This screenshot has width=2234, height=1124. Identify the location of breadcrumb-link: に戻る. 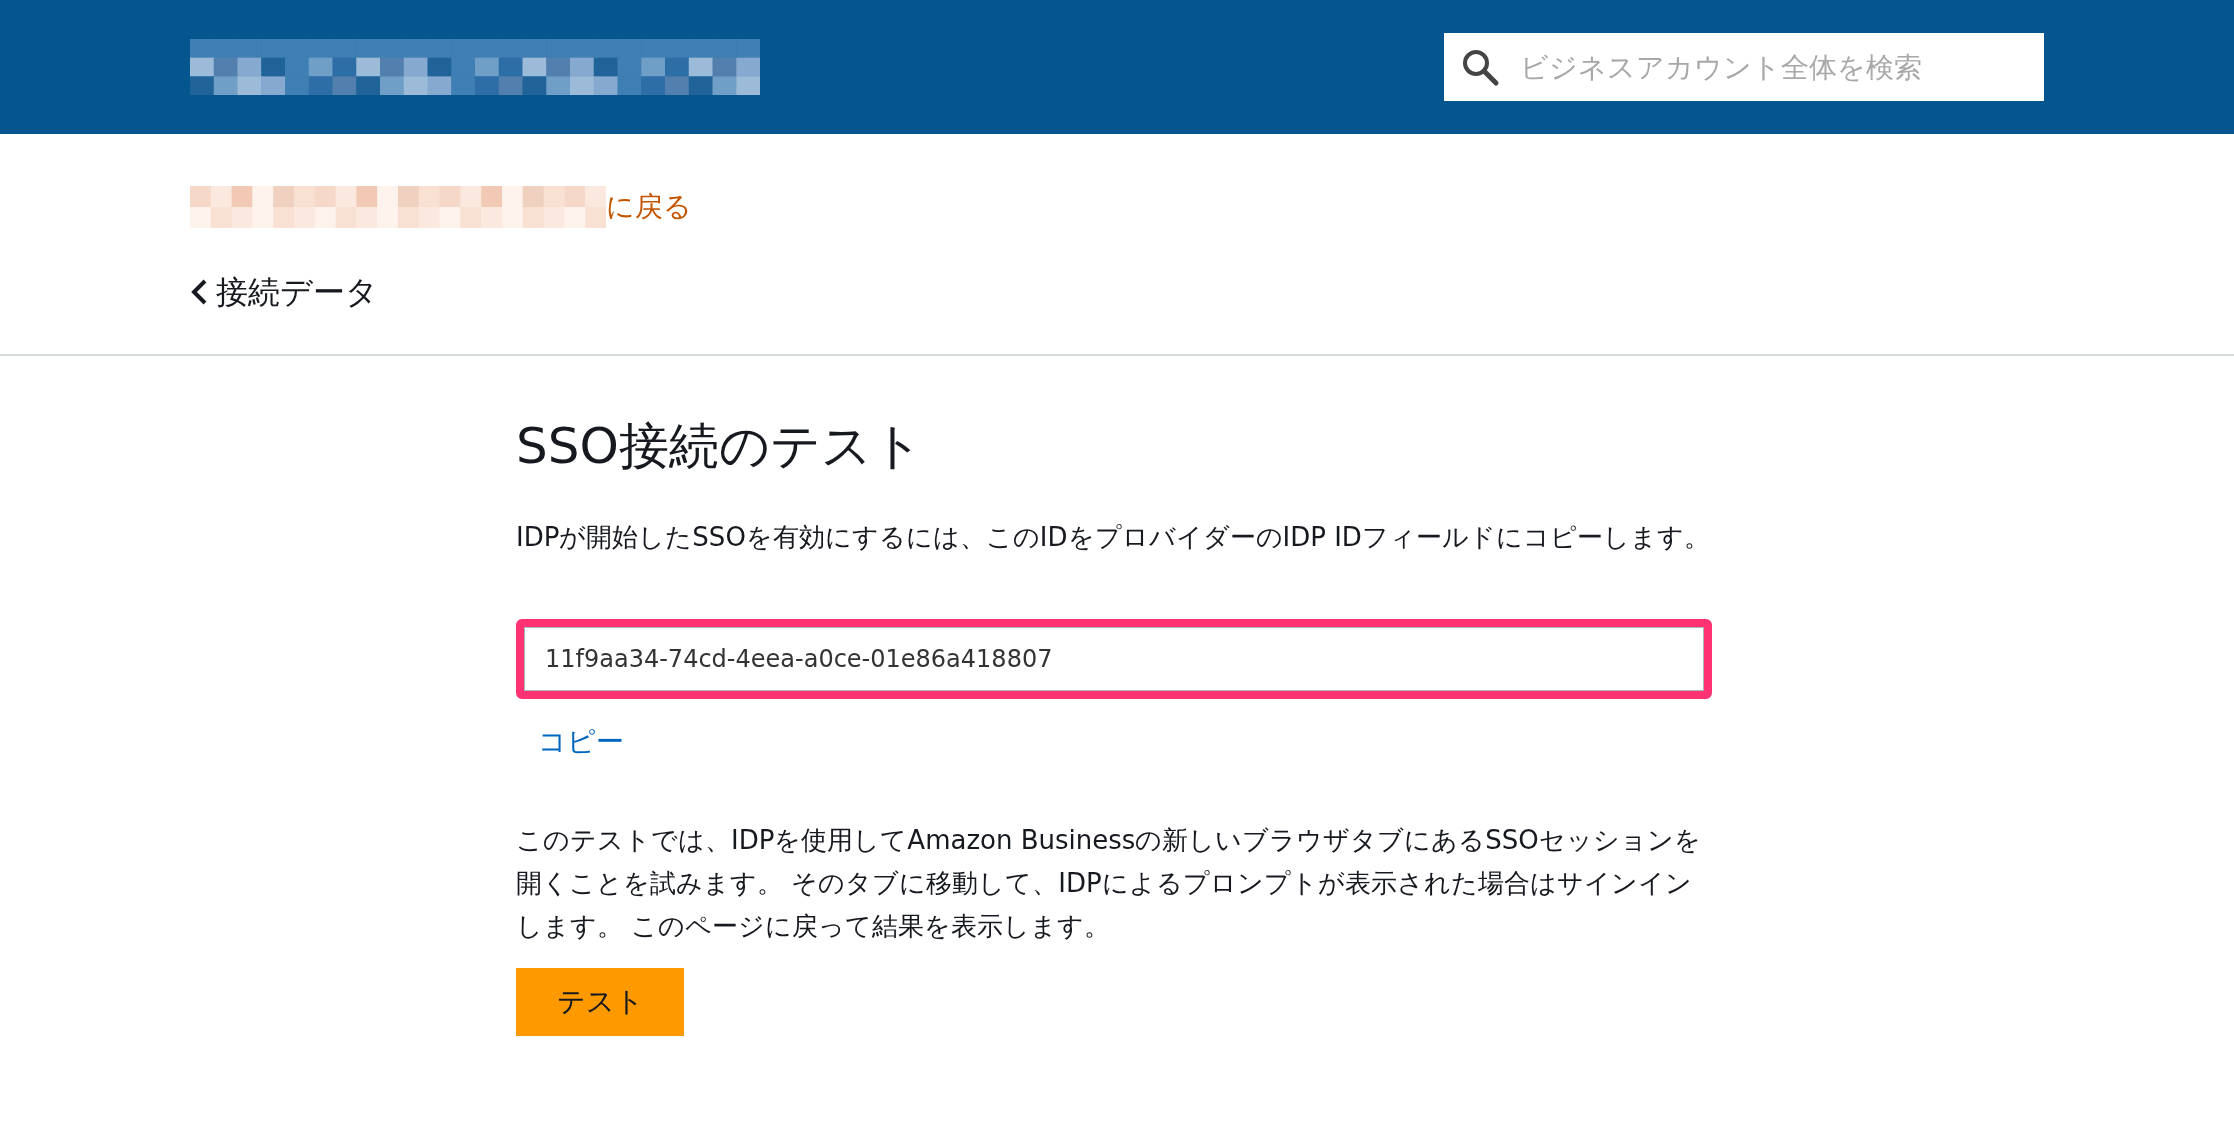
(649, 207).